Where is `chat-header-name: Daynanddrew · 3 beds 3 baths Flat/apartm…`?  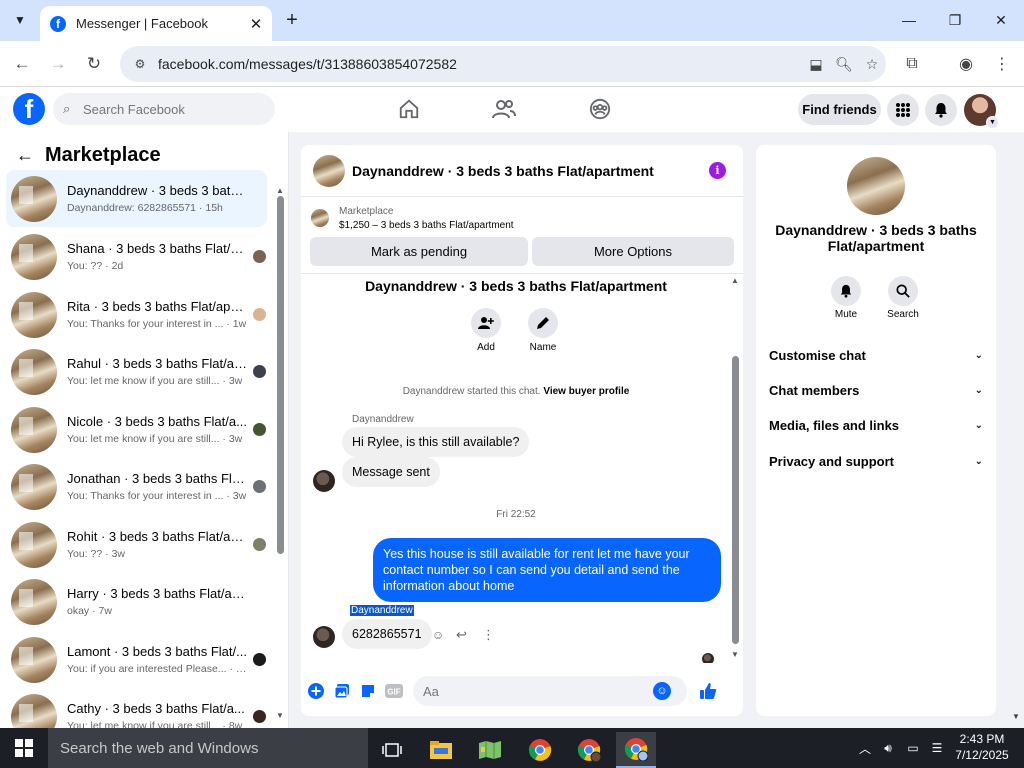
chat-header-name: Daynanddrew · 3 beds 3 baths Flat/apartm… is located at coordinates (530, 171).